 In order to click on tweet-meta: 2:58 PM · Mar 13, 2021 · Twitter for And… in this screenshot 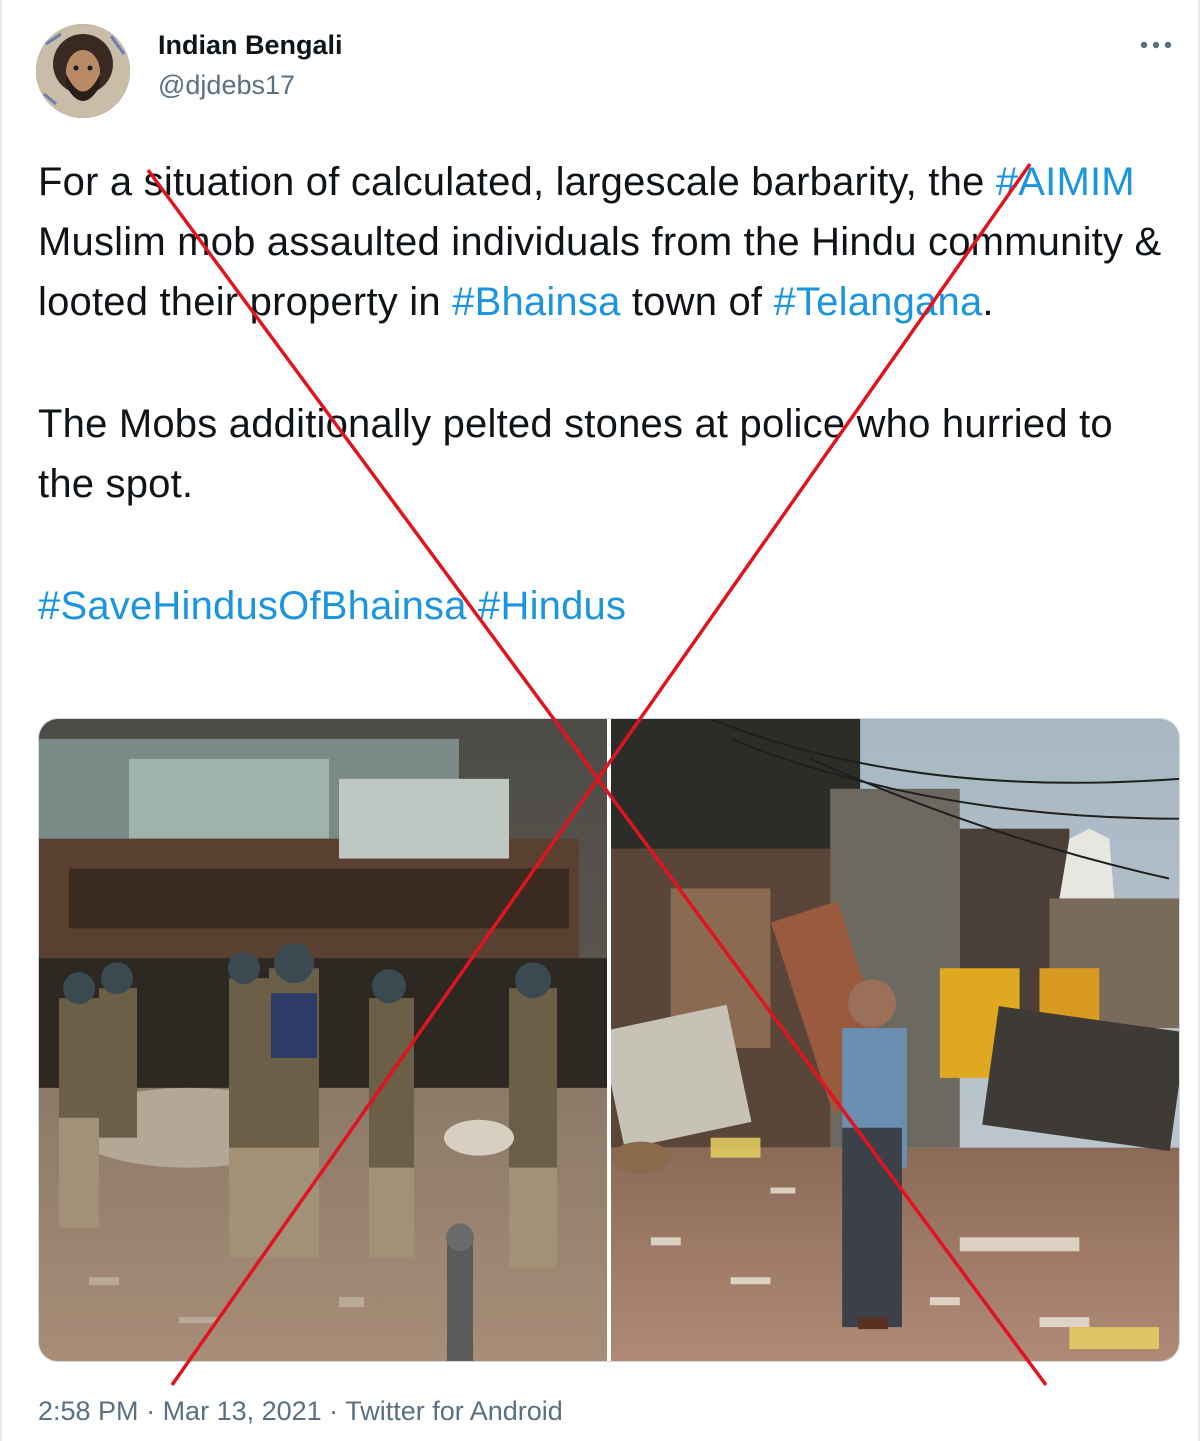, I will do `click(300, 1411)`.